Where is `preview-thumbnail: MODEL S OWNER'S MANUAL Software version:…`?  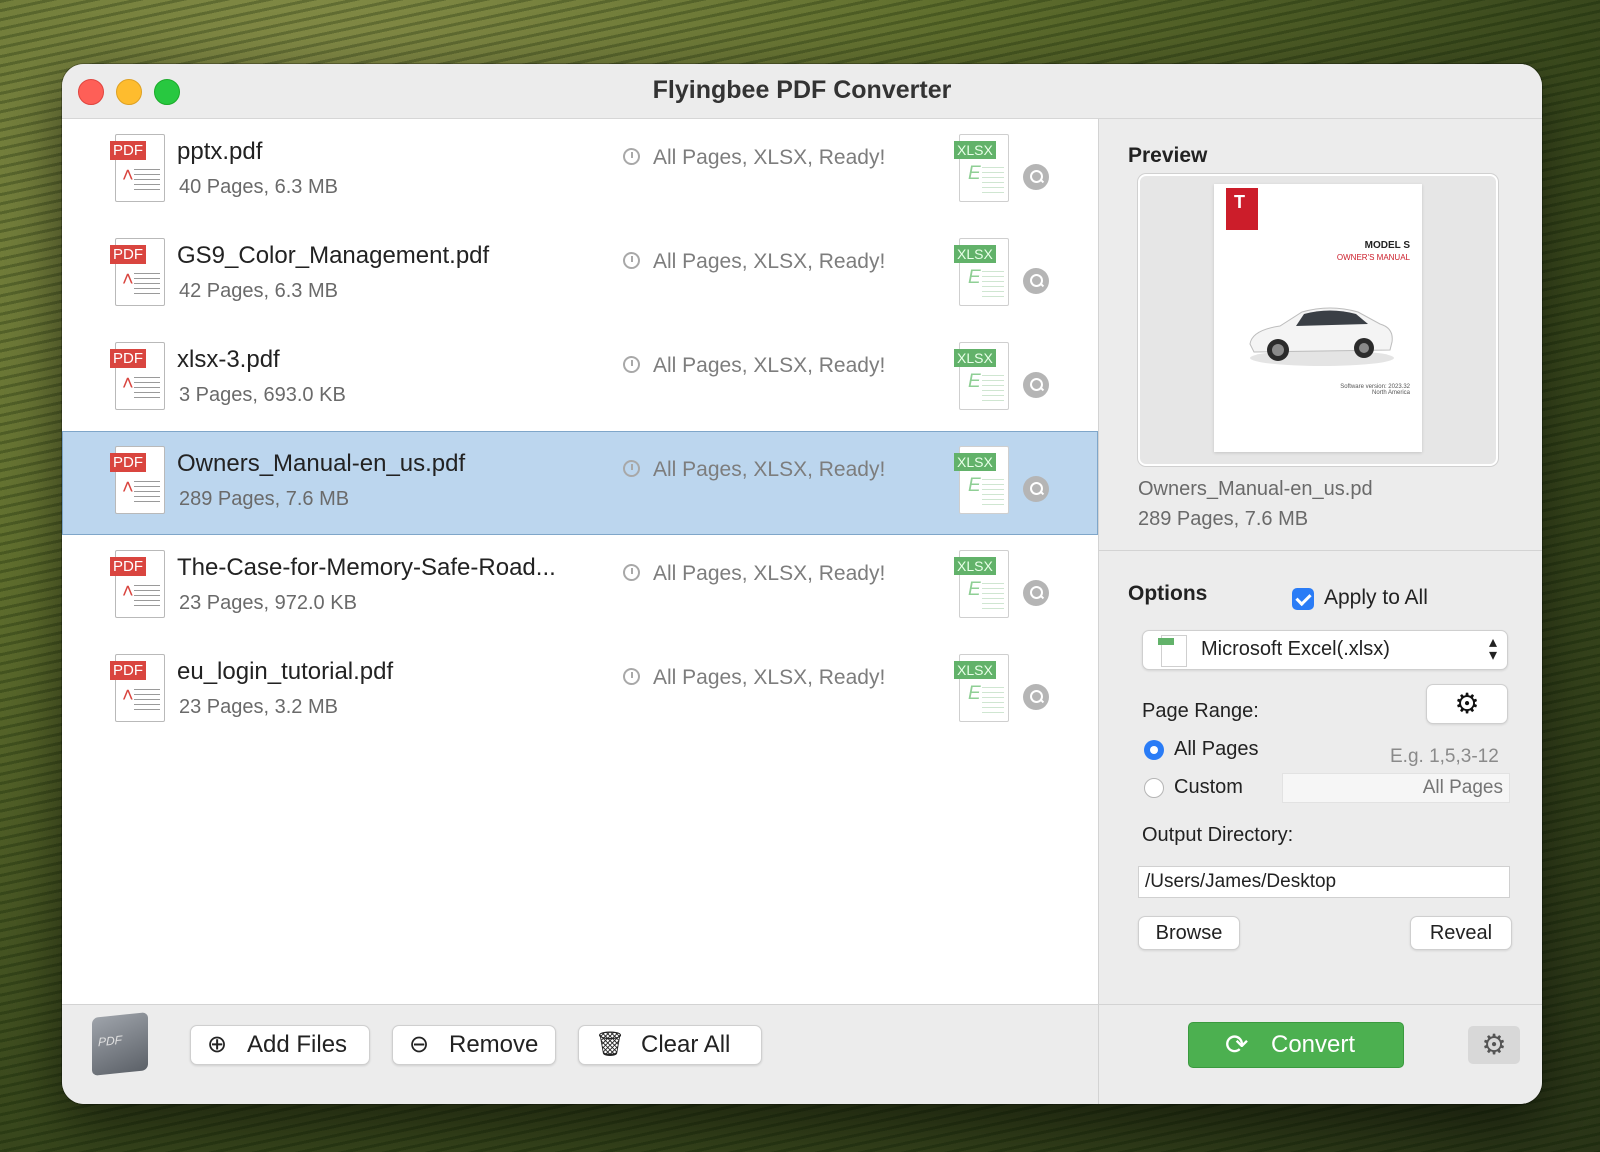 preview-thumbnail: MODEL S OWNER'S MANUAL Software version:… is located at coordinates (1318, 320).